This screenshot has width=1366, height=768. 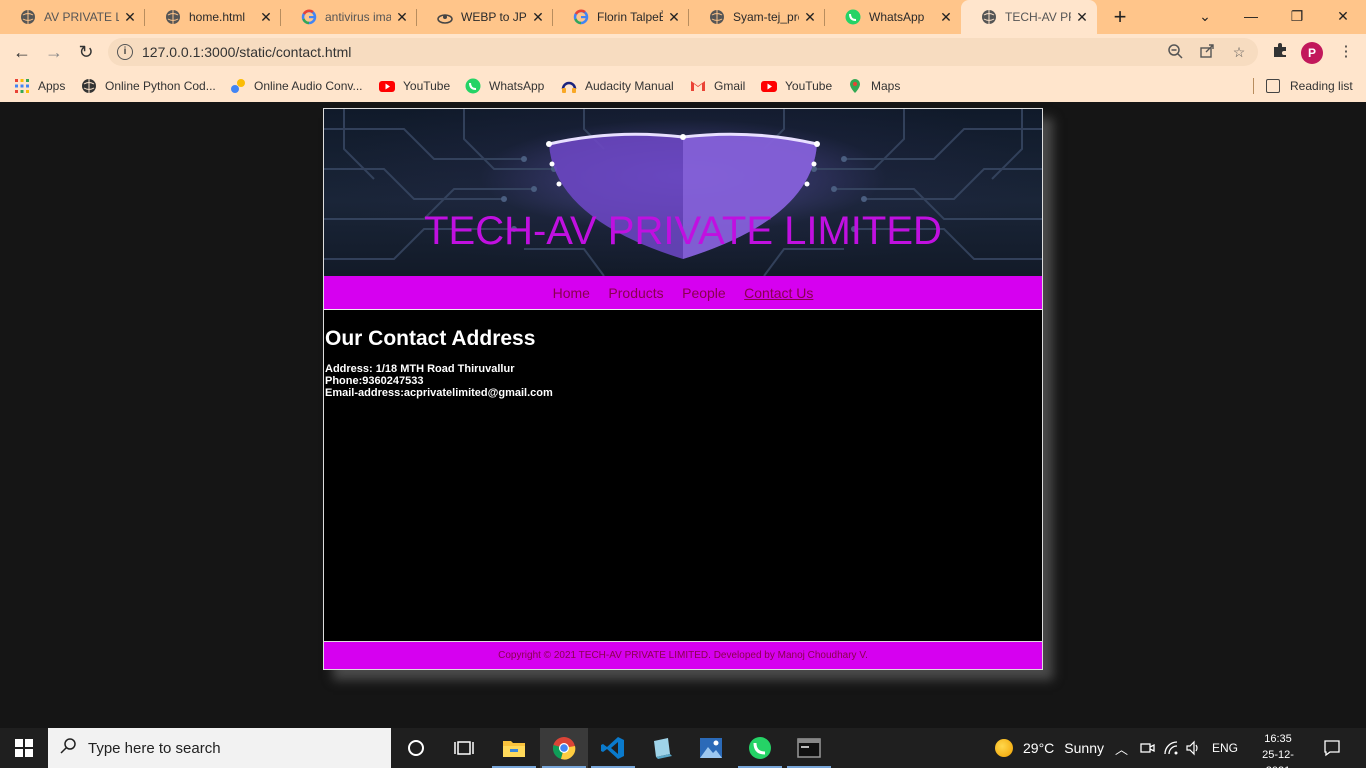 What do you see at coordinates (855, 86) in the screenshot?
I see `maps-icon` at bounding box center [855, 86].